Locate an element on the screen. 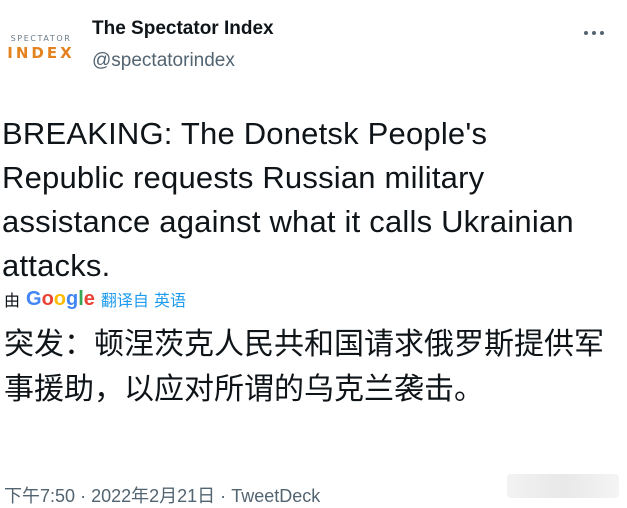 The image size is (627, 508). tweet-date: 2022年2月21日 is located at coordinates (153, 496).